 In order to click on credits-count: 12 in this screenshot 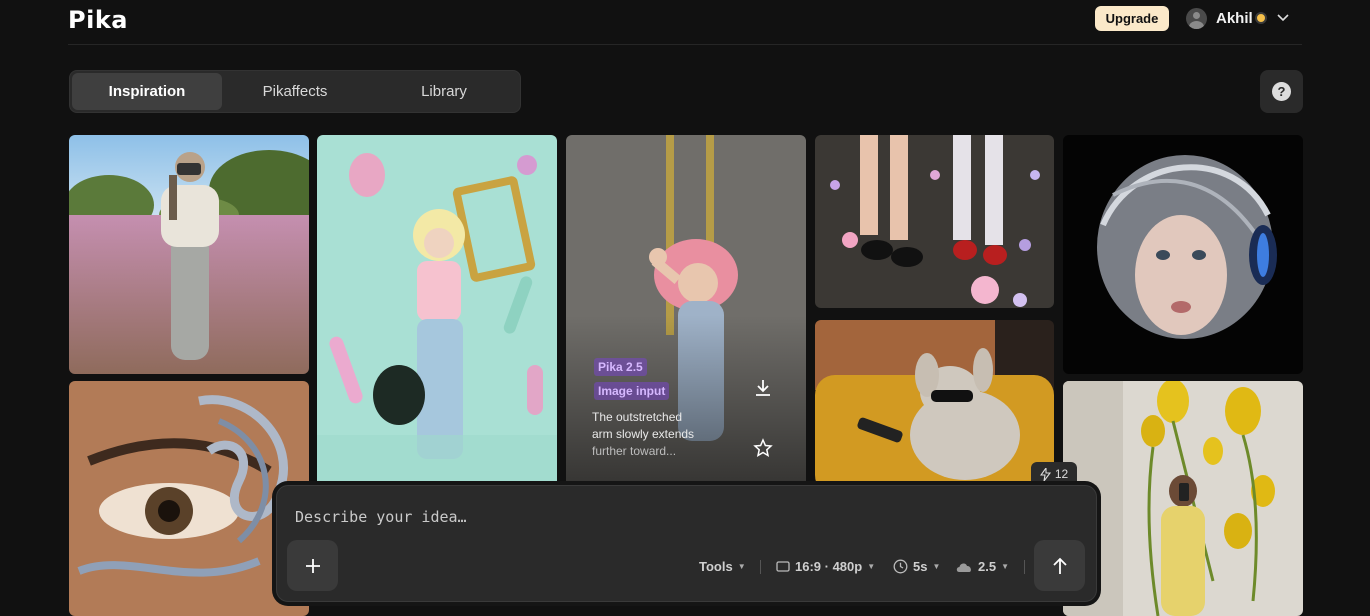, I will do `click(1061, 474)`.